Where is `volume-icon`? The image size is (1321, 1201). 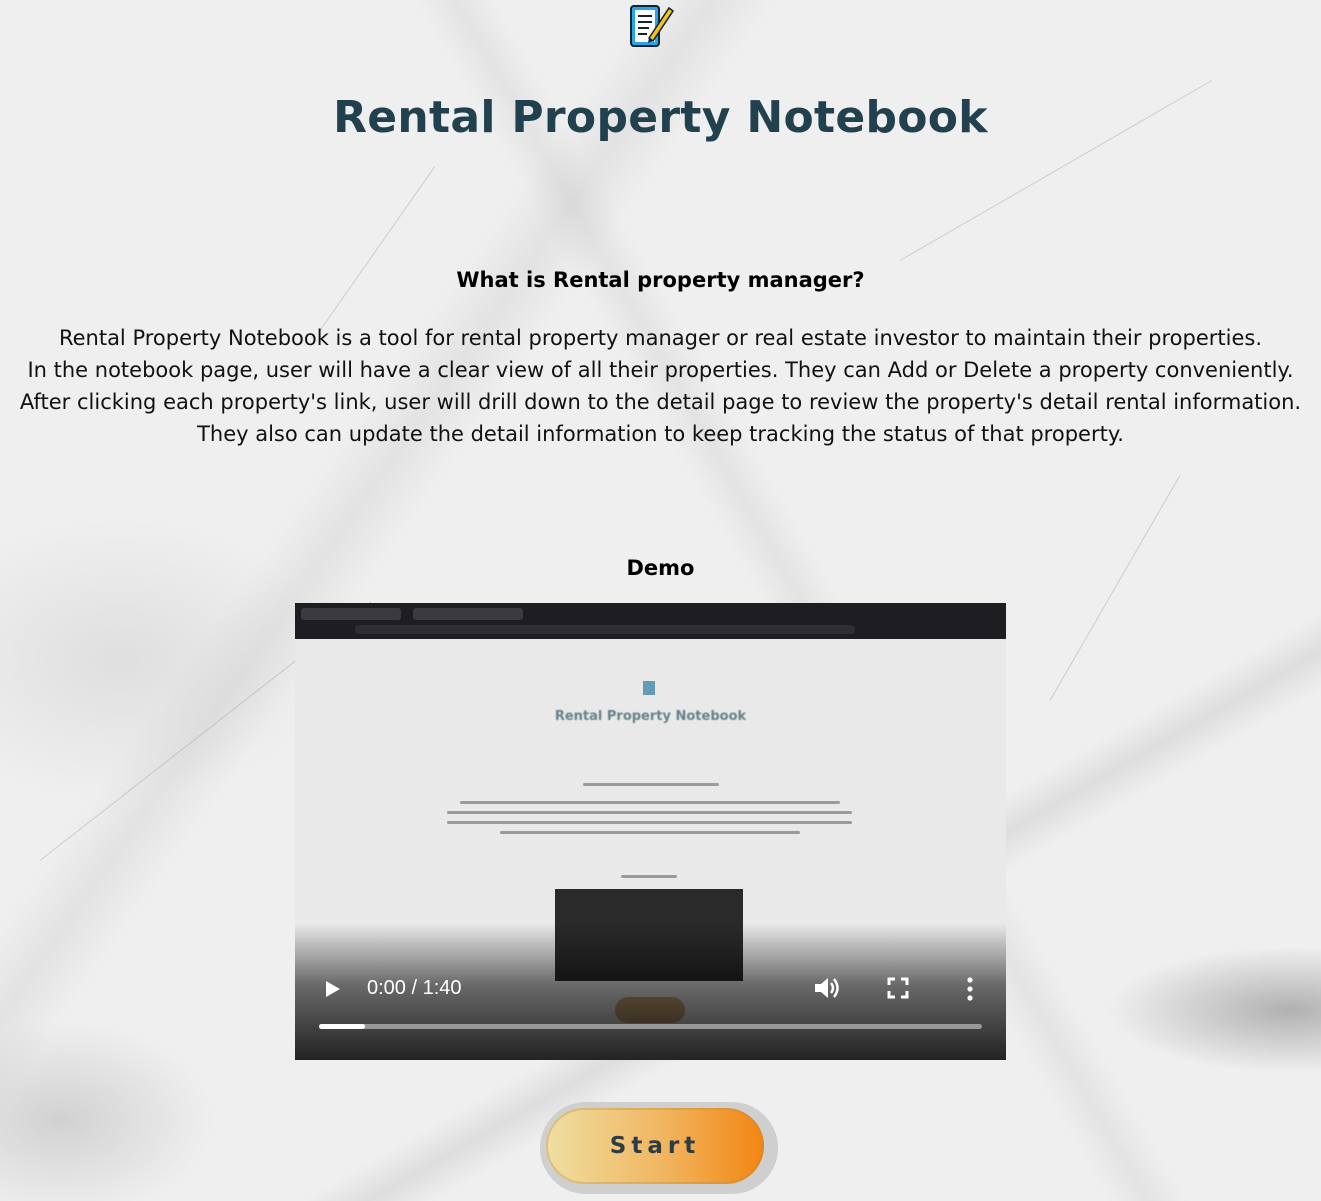 volume-icon is located at coordinates (827, 988).